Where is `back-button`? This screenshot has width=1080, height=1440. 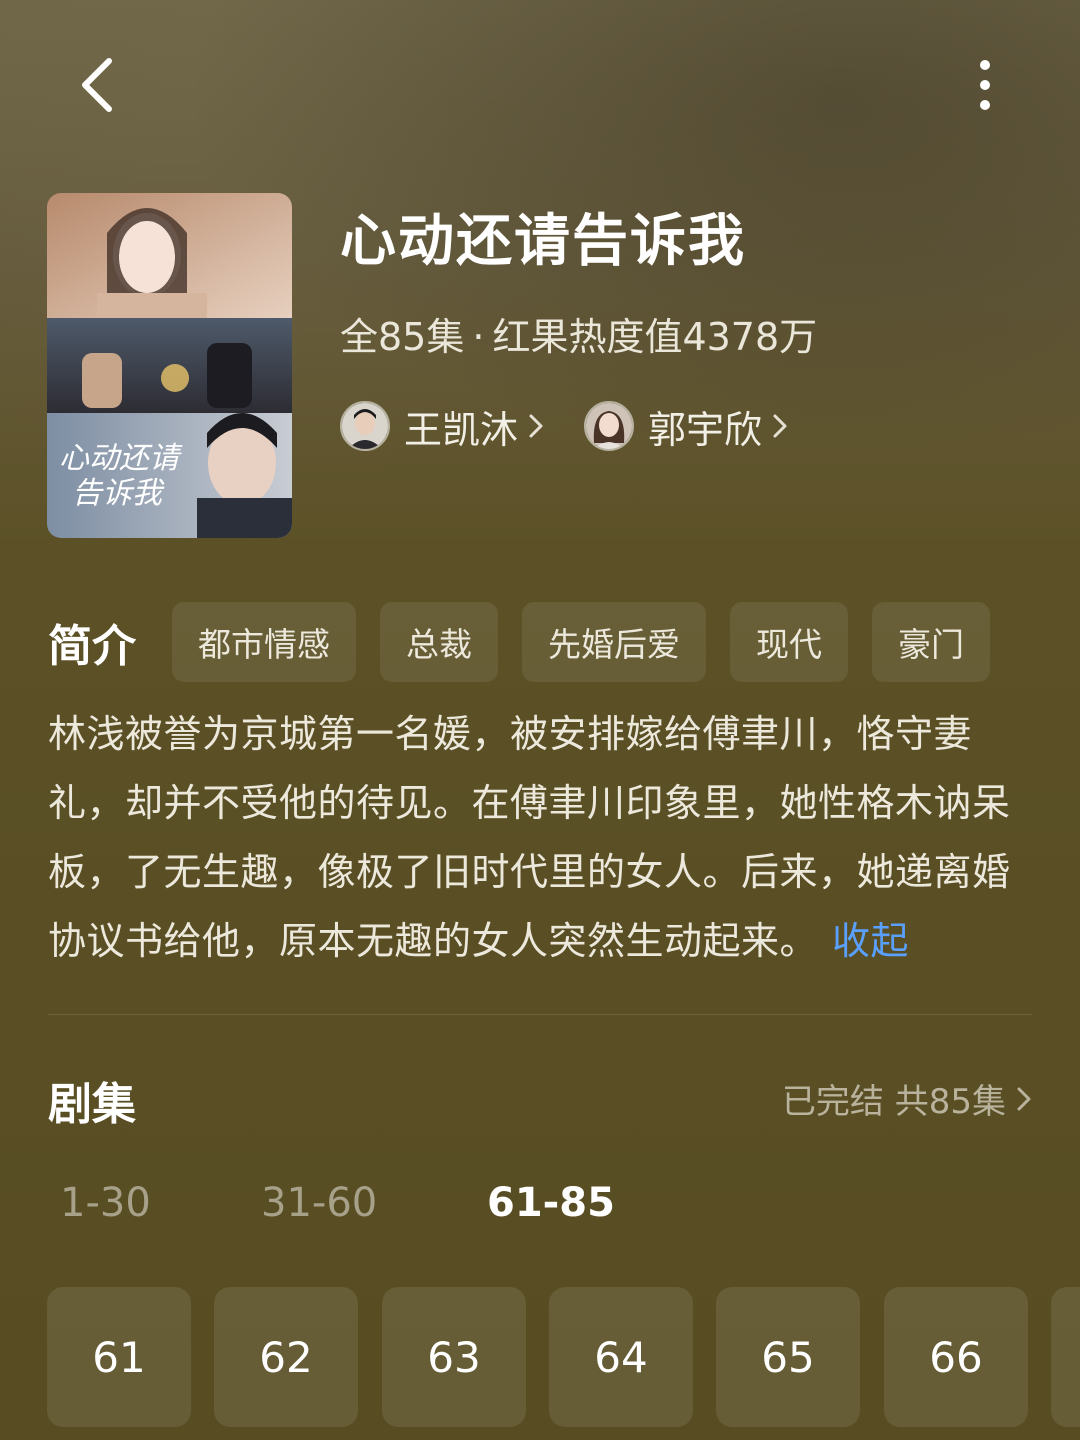 back-button is located at coordinates (97, 85).